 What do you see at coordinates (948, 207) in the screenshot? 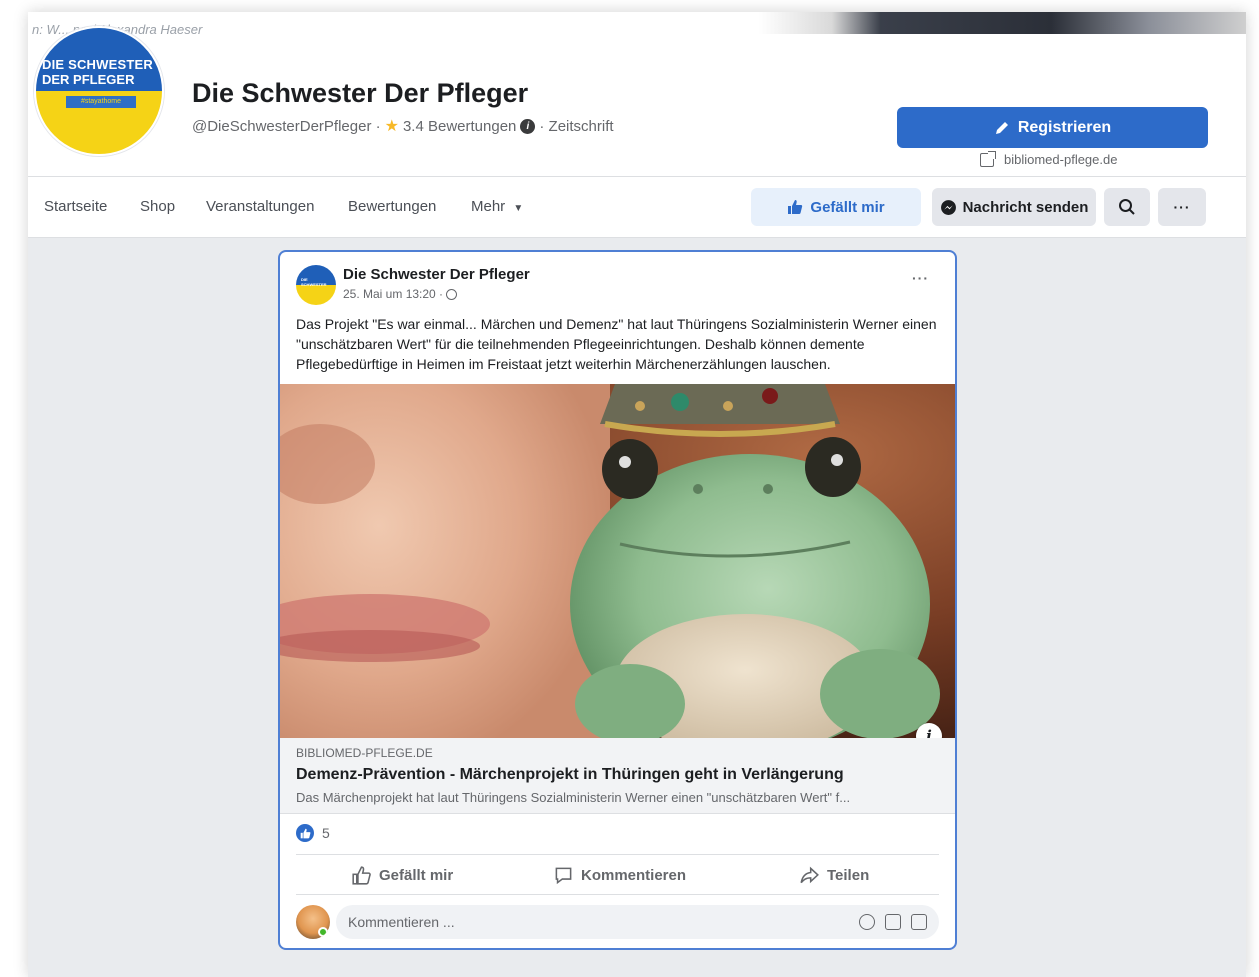
I see `messenger-icon` at bounding box center [948, 207].